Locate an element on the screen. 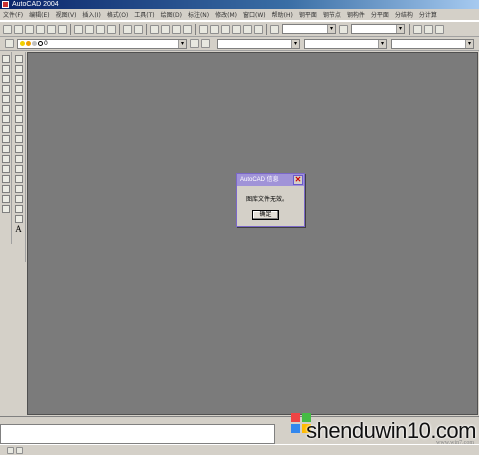  menu-sub-calc: 分计算 is located at coordinates (428, 14).